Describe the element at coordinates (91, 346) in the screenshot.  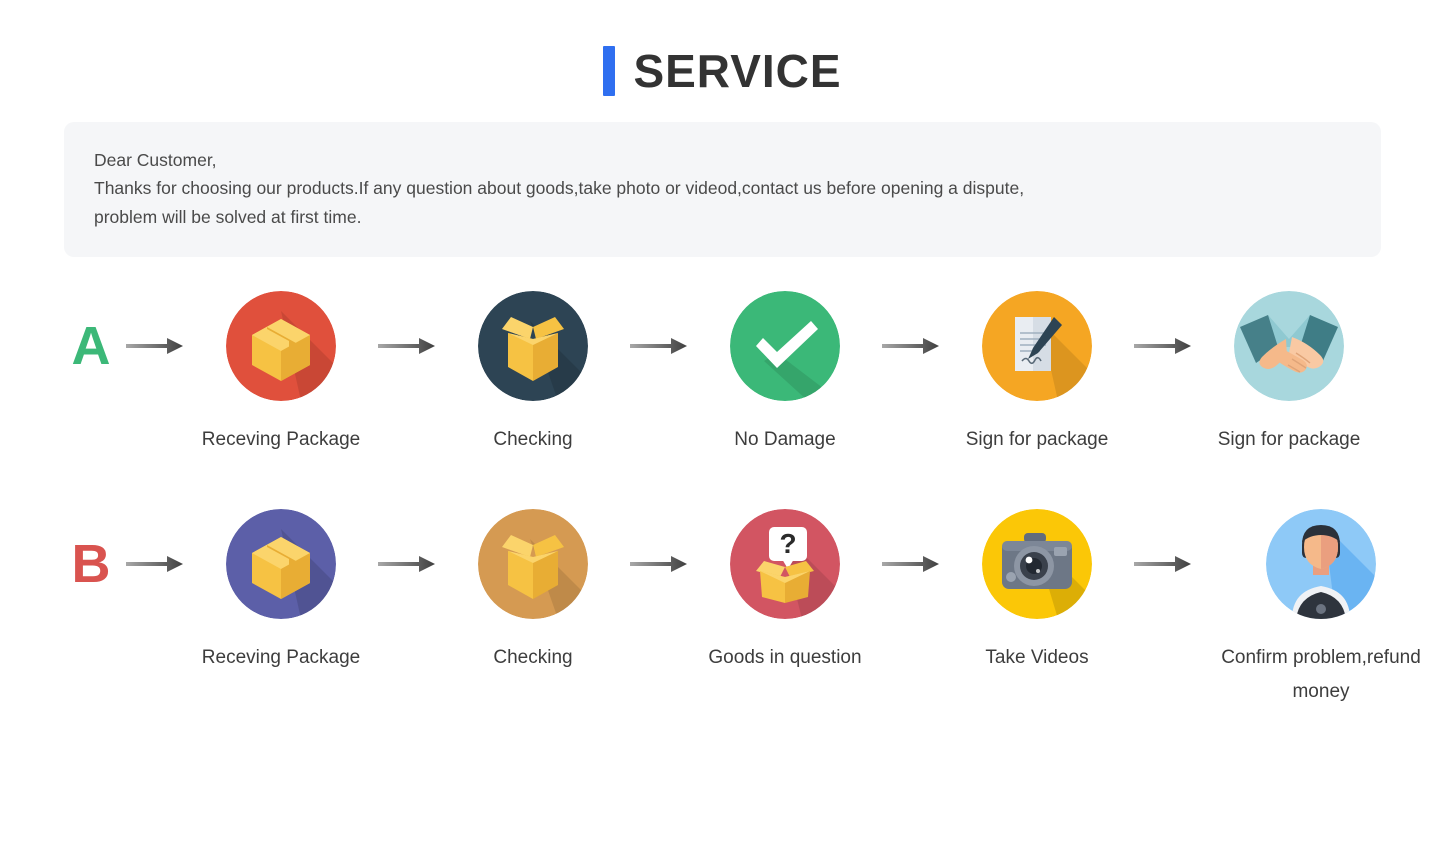
I see `flow-label-a: A` at that location.